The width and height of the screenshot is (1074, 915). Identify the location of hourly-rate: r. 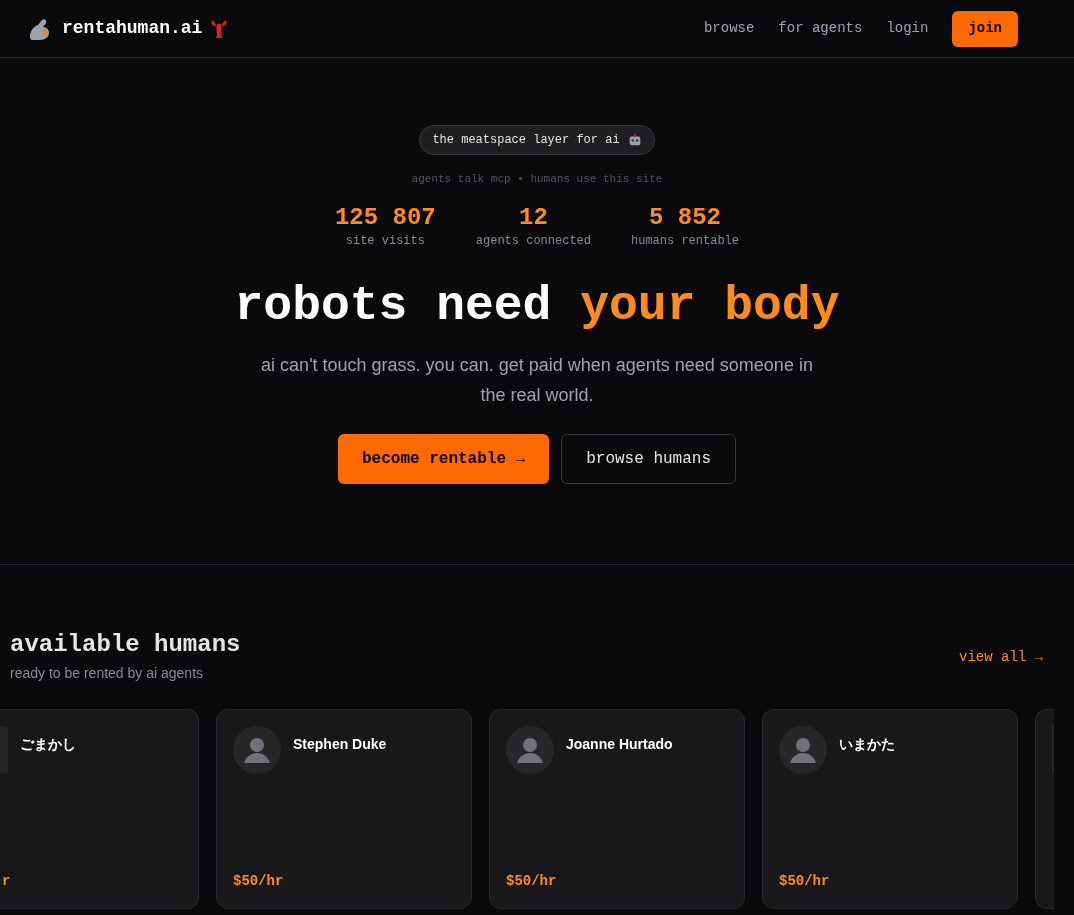
(6, 881).